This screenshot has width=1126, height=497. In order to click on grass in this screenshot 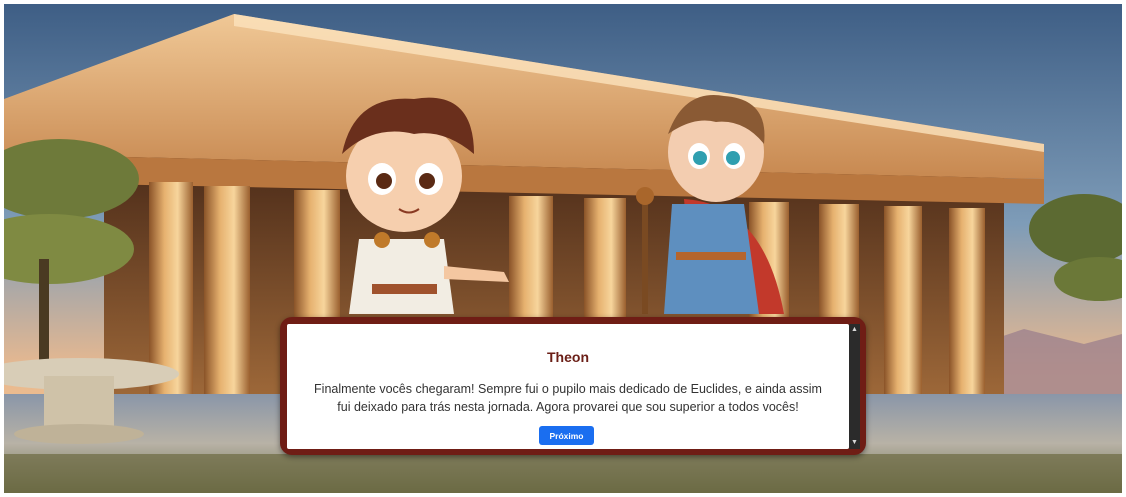, I will do `click(563, 473)`.